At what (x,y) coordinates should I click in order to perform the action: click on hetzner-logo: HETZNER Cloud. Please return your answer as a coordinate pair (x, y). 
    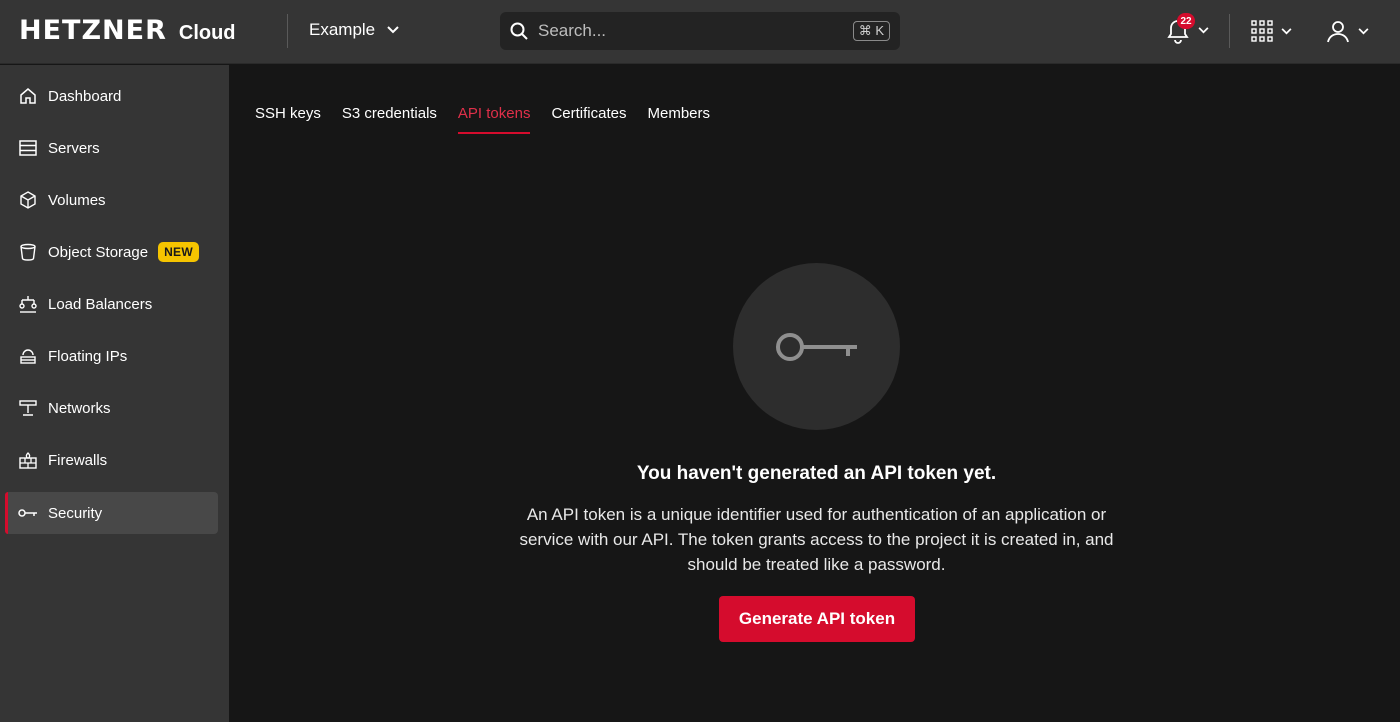
    Looking at the image, I should click on (127, 31).